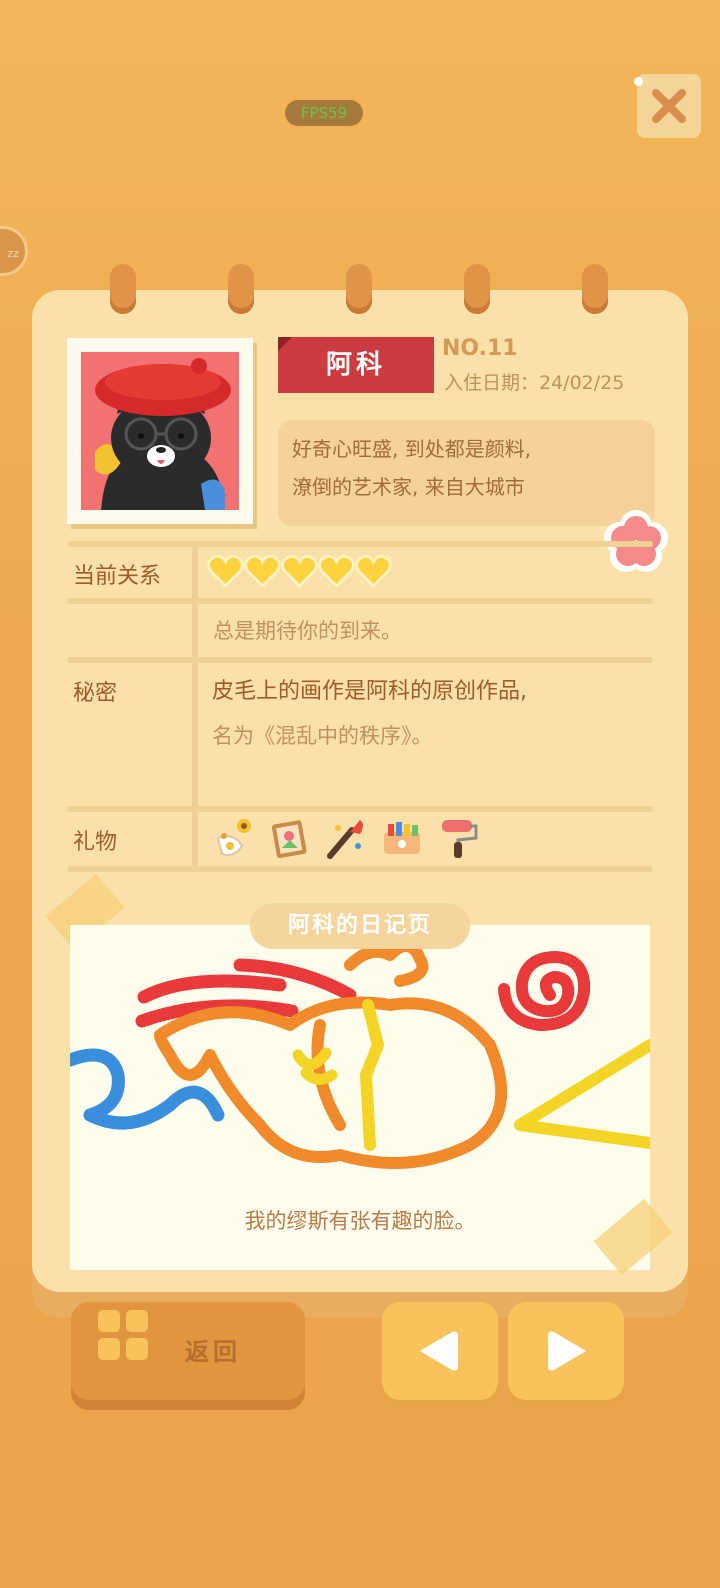 The height and width of the screenshot is (1588, 720). What do you see at coordinates (285, 344) in the screenshot?
I see `name-tag-fold` at bounding box center [285, 344].